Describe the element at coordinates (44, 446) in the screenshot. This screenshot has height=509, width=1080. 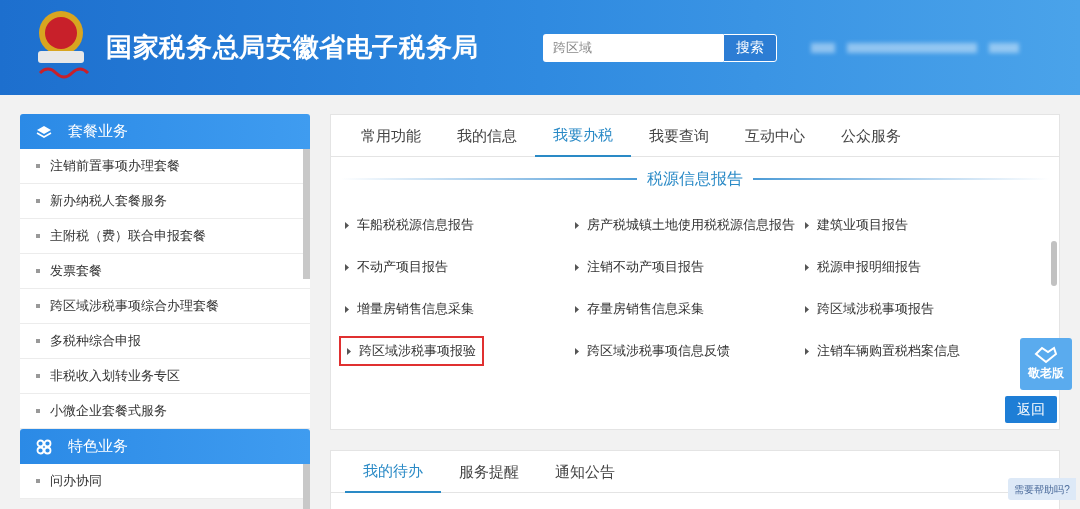
I see `clover-icon` at that location.